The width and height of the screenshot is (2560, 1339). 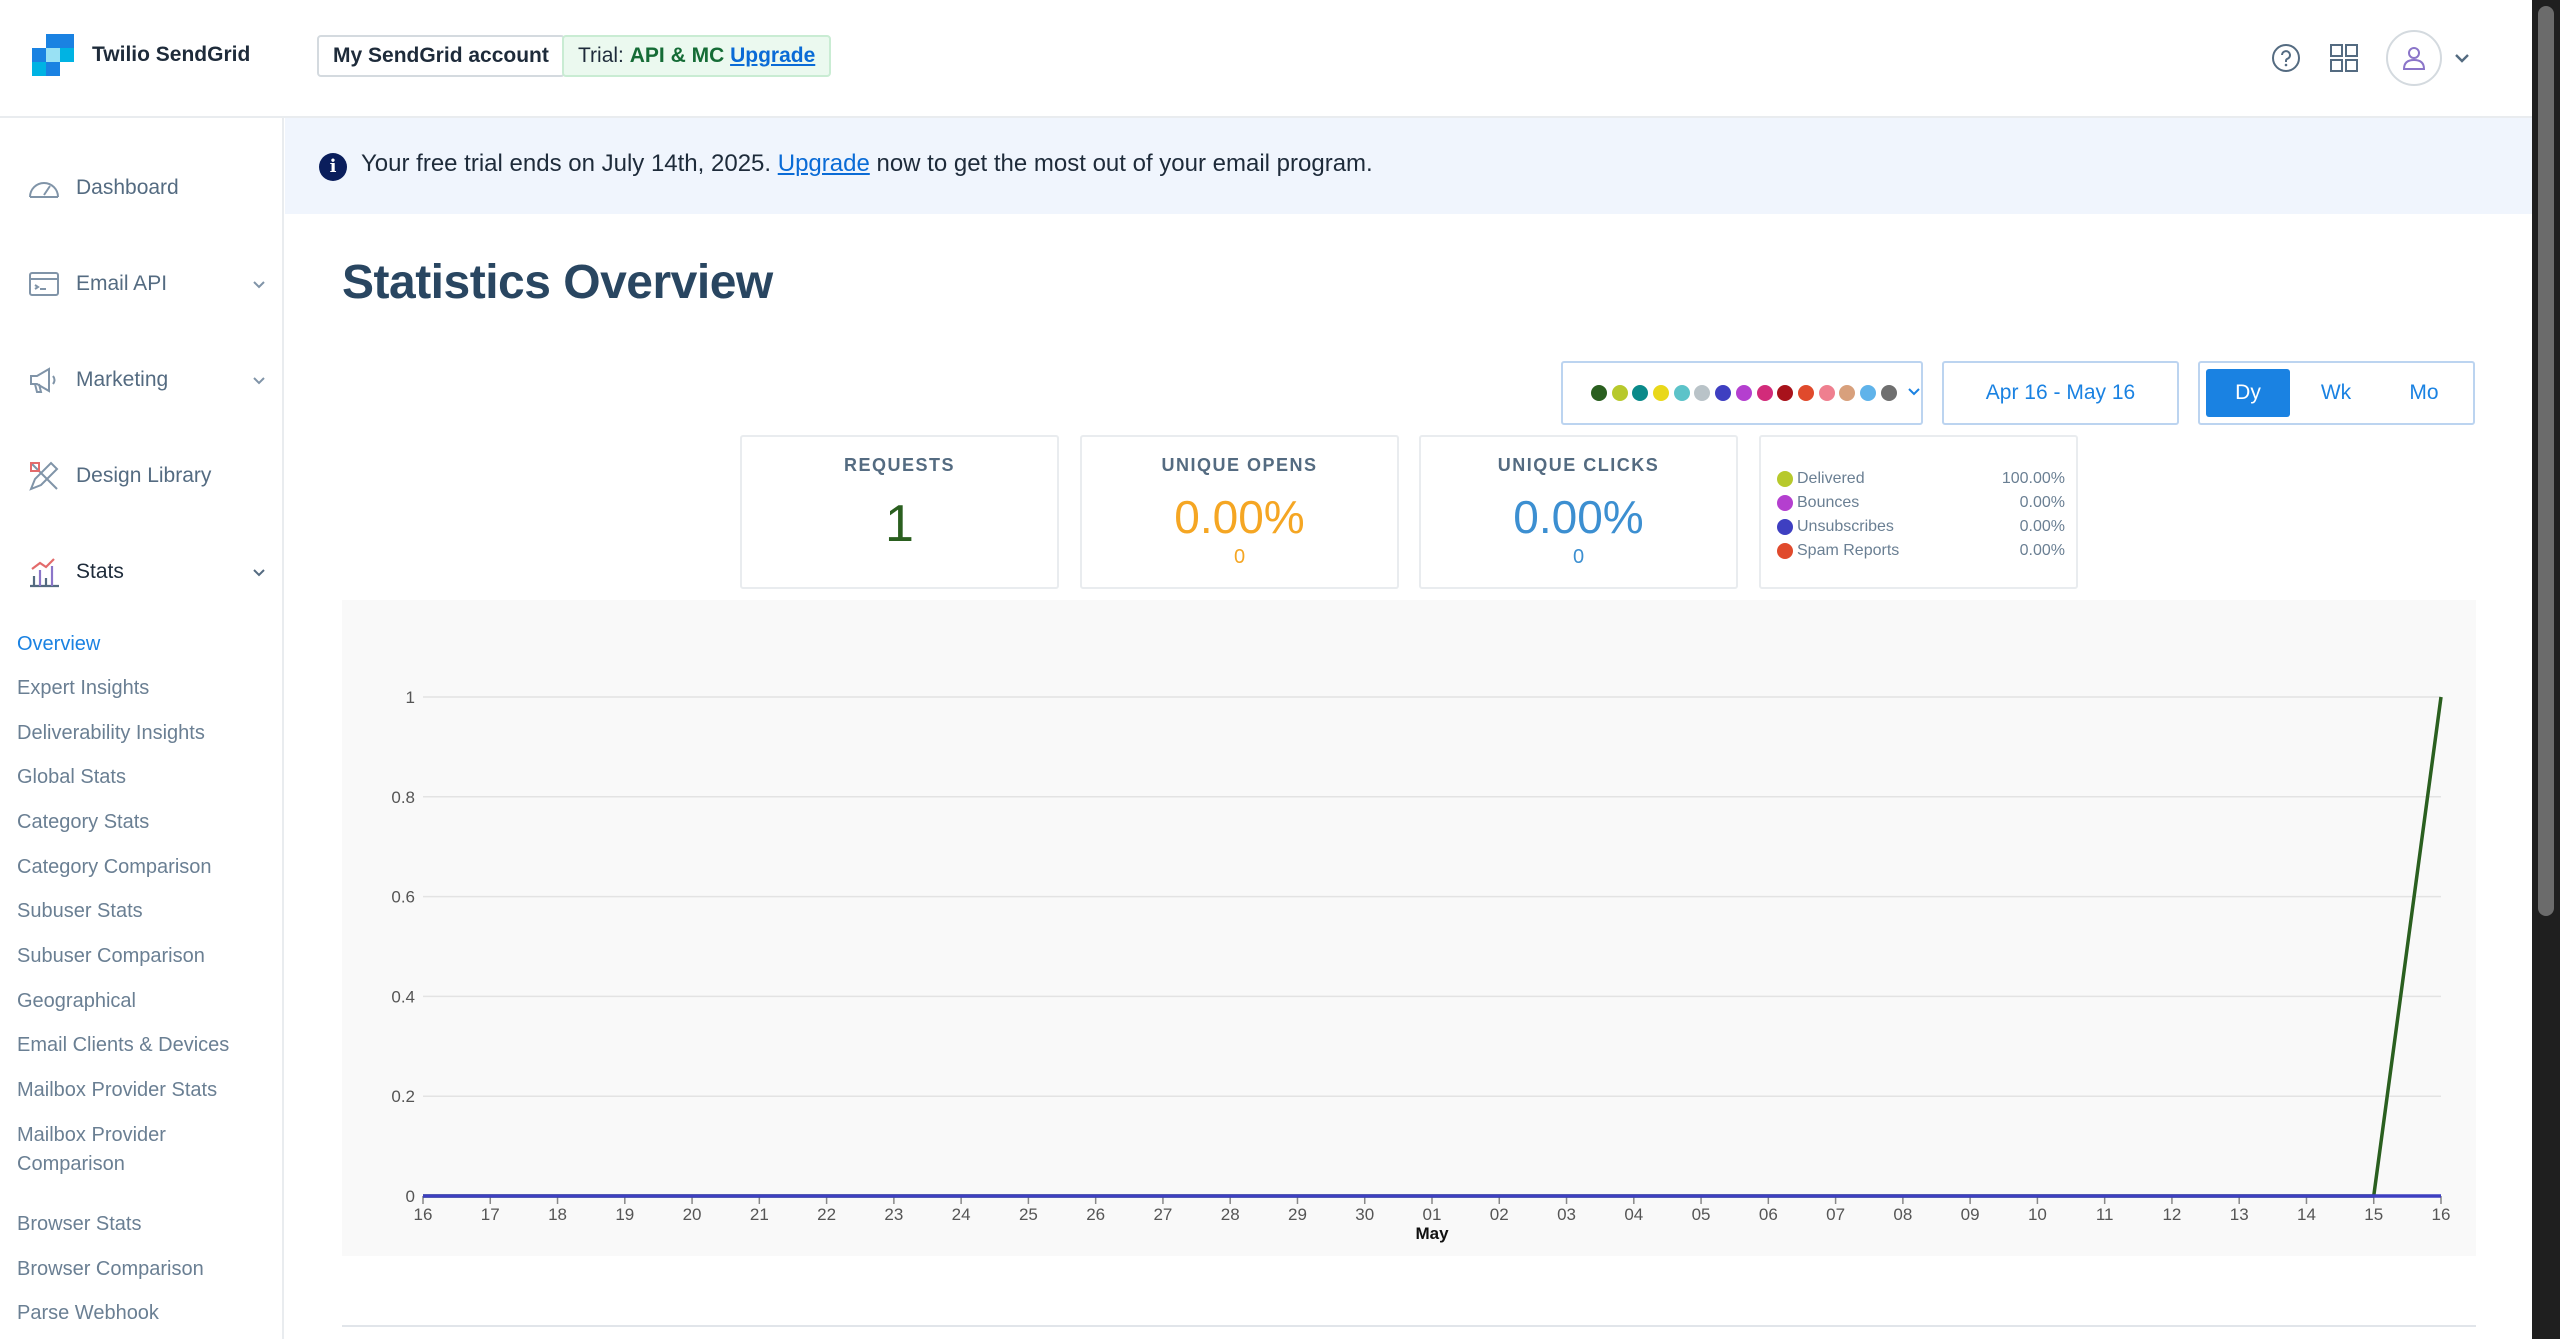 What do you see at coordinates (2248, 393) in the screenshot?
I see `period-day-button: Dy` at bounding box center [2248, 393].